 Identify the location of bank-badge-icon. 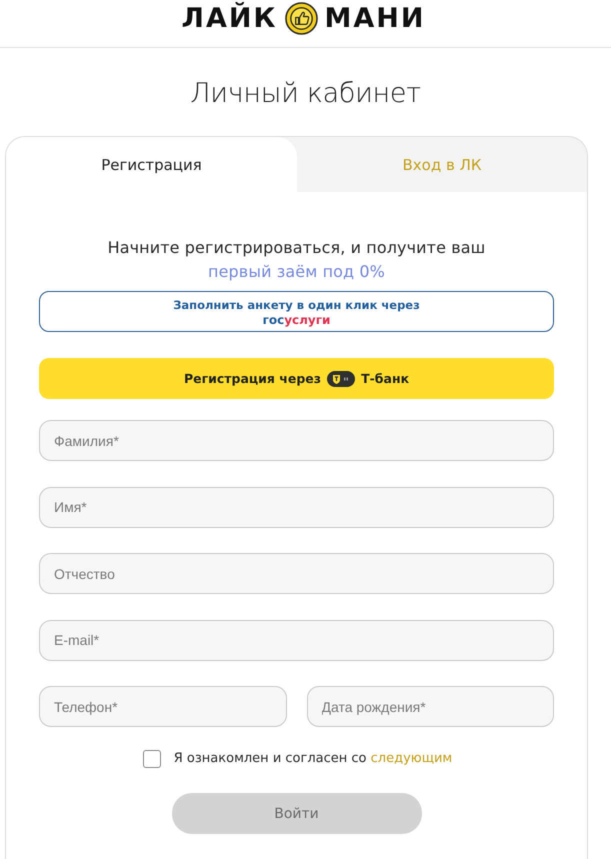
(341, 378).